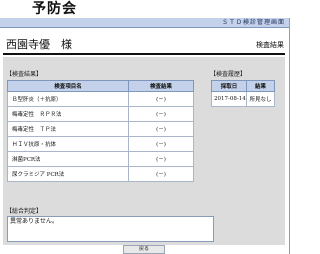 This screenshot has width=320, height=254. What do you see at coordinates (253, 22) in the screenshot?
I see `system-name: ＳＴＤ検診管理画面` at bounding box center [253, 22].